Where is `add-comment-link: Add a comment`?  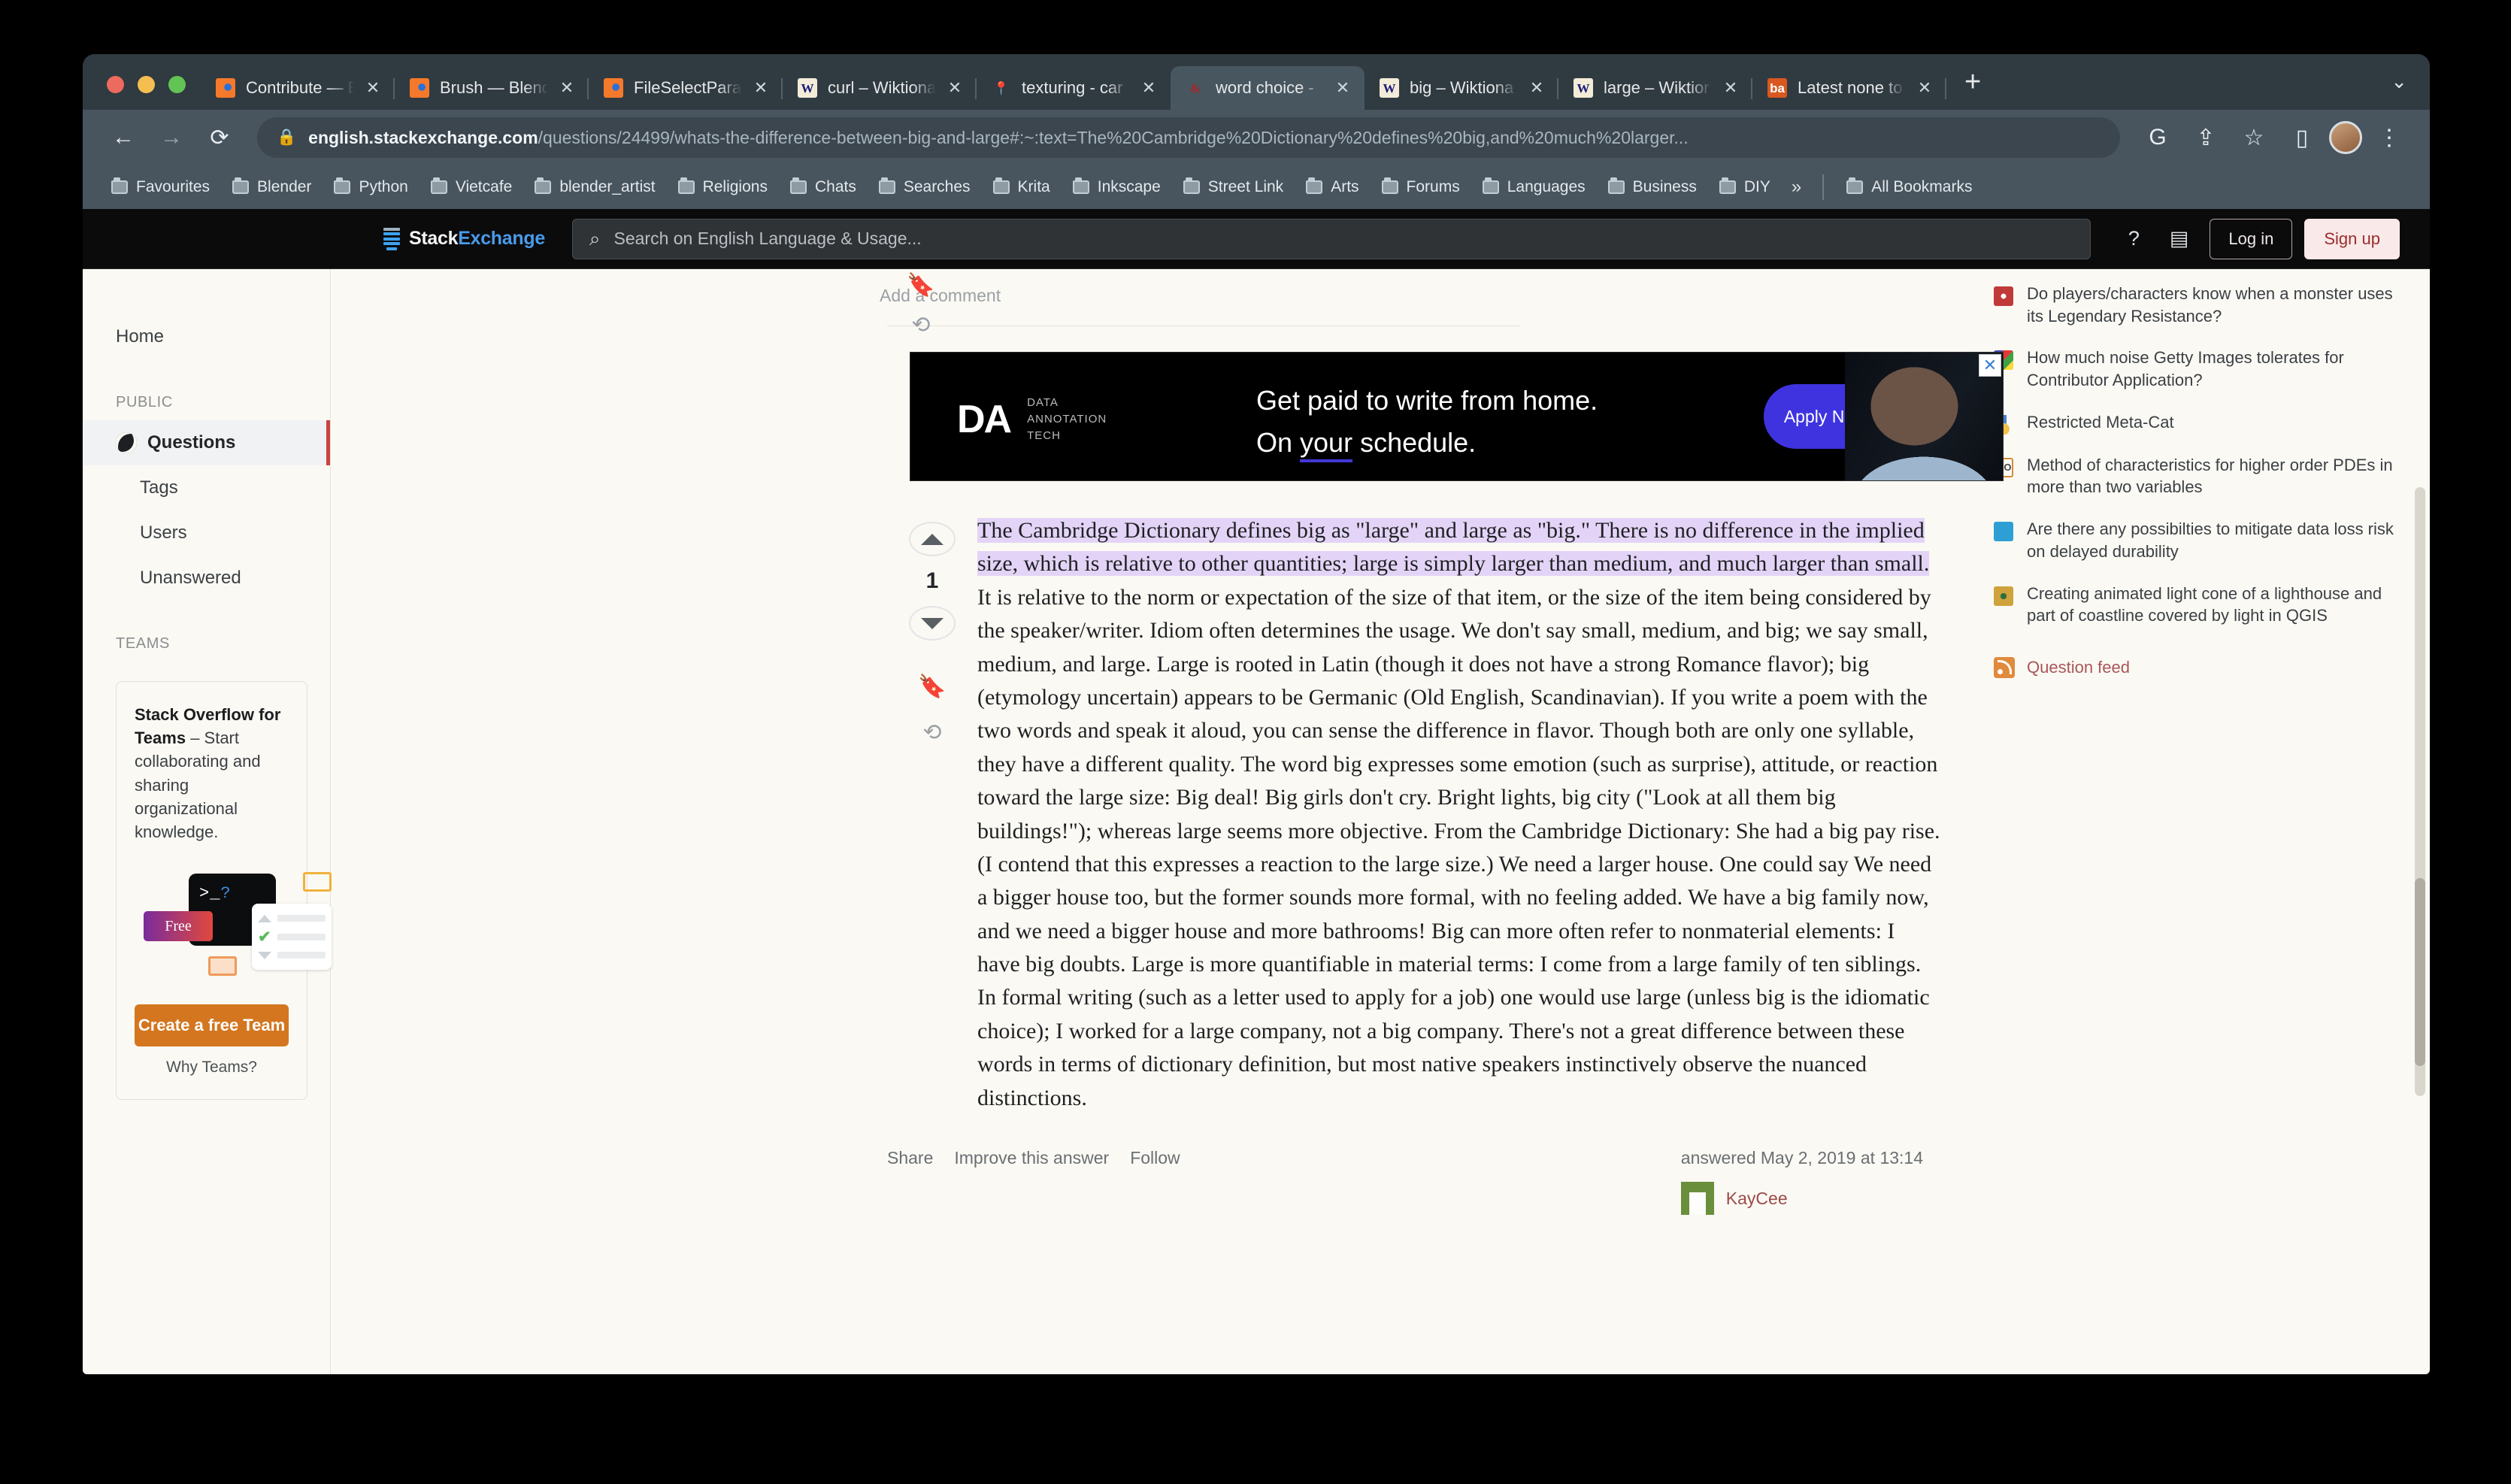
add-comment-link: Add a comment is located at coordinates (1154, 297).